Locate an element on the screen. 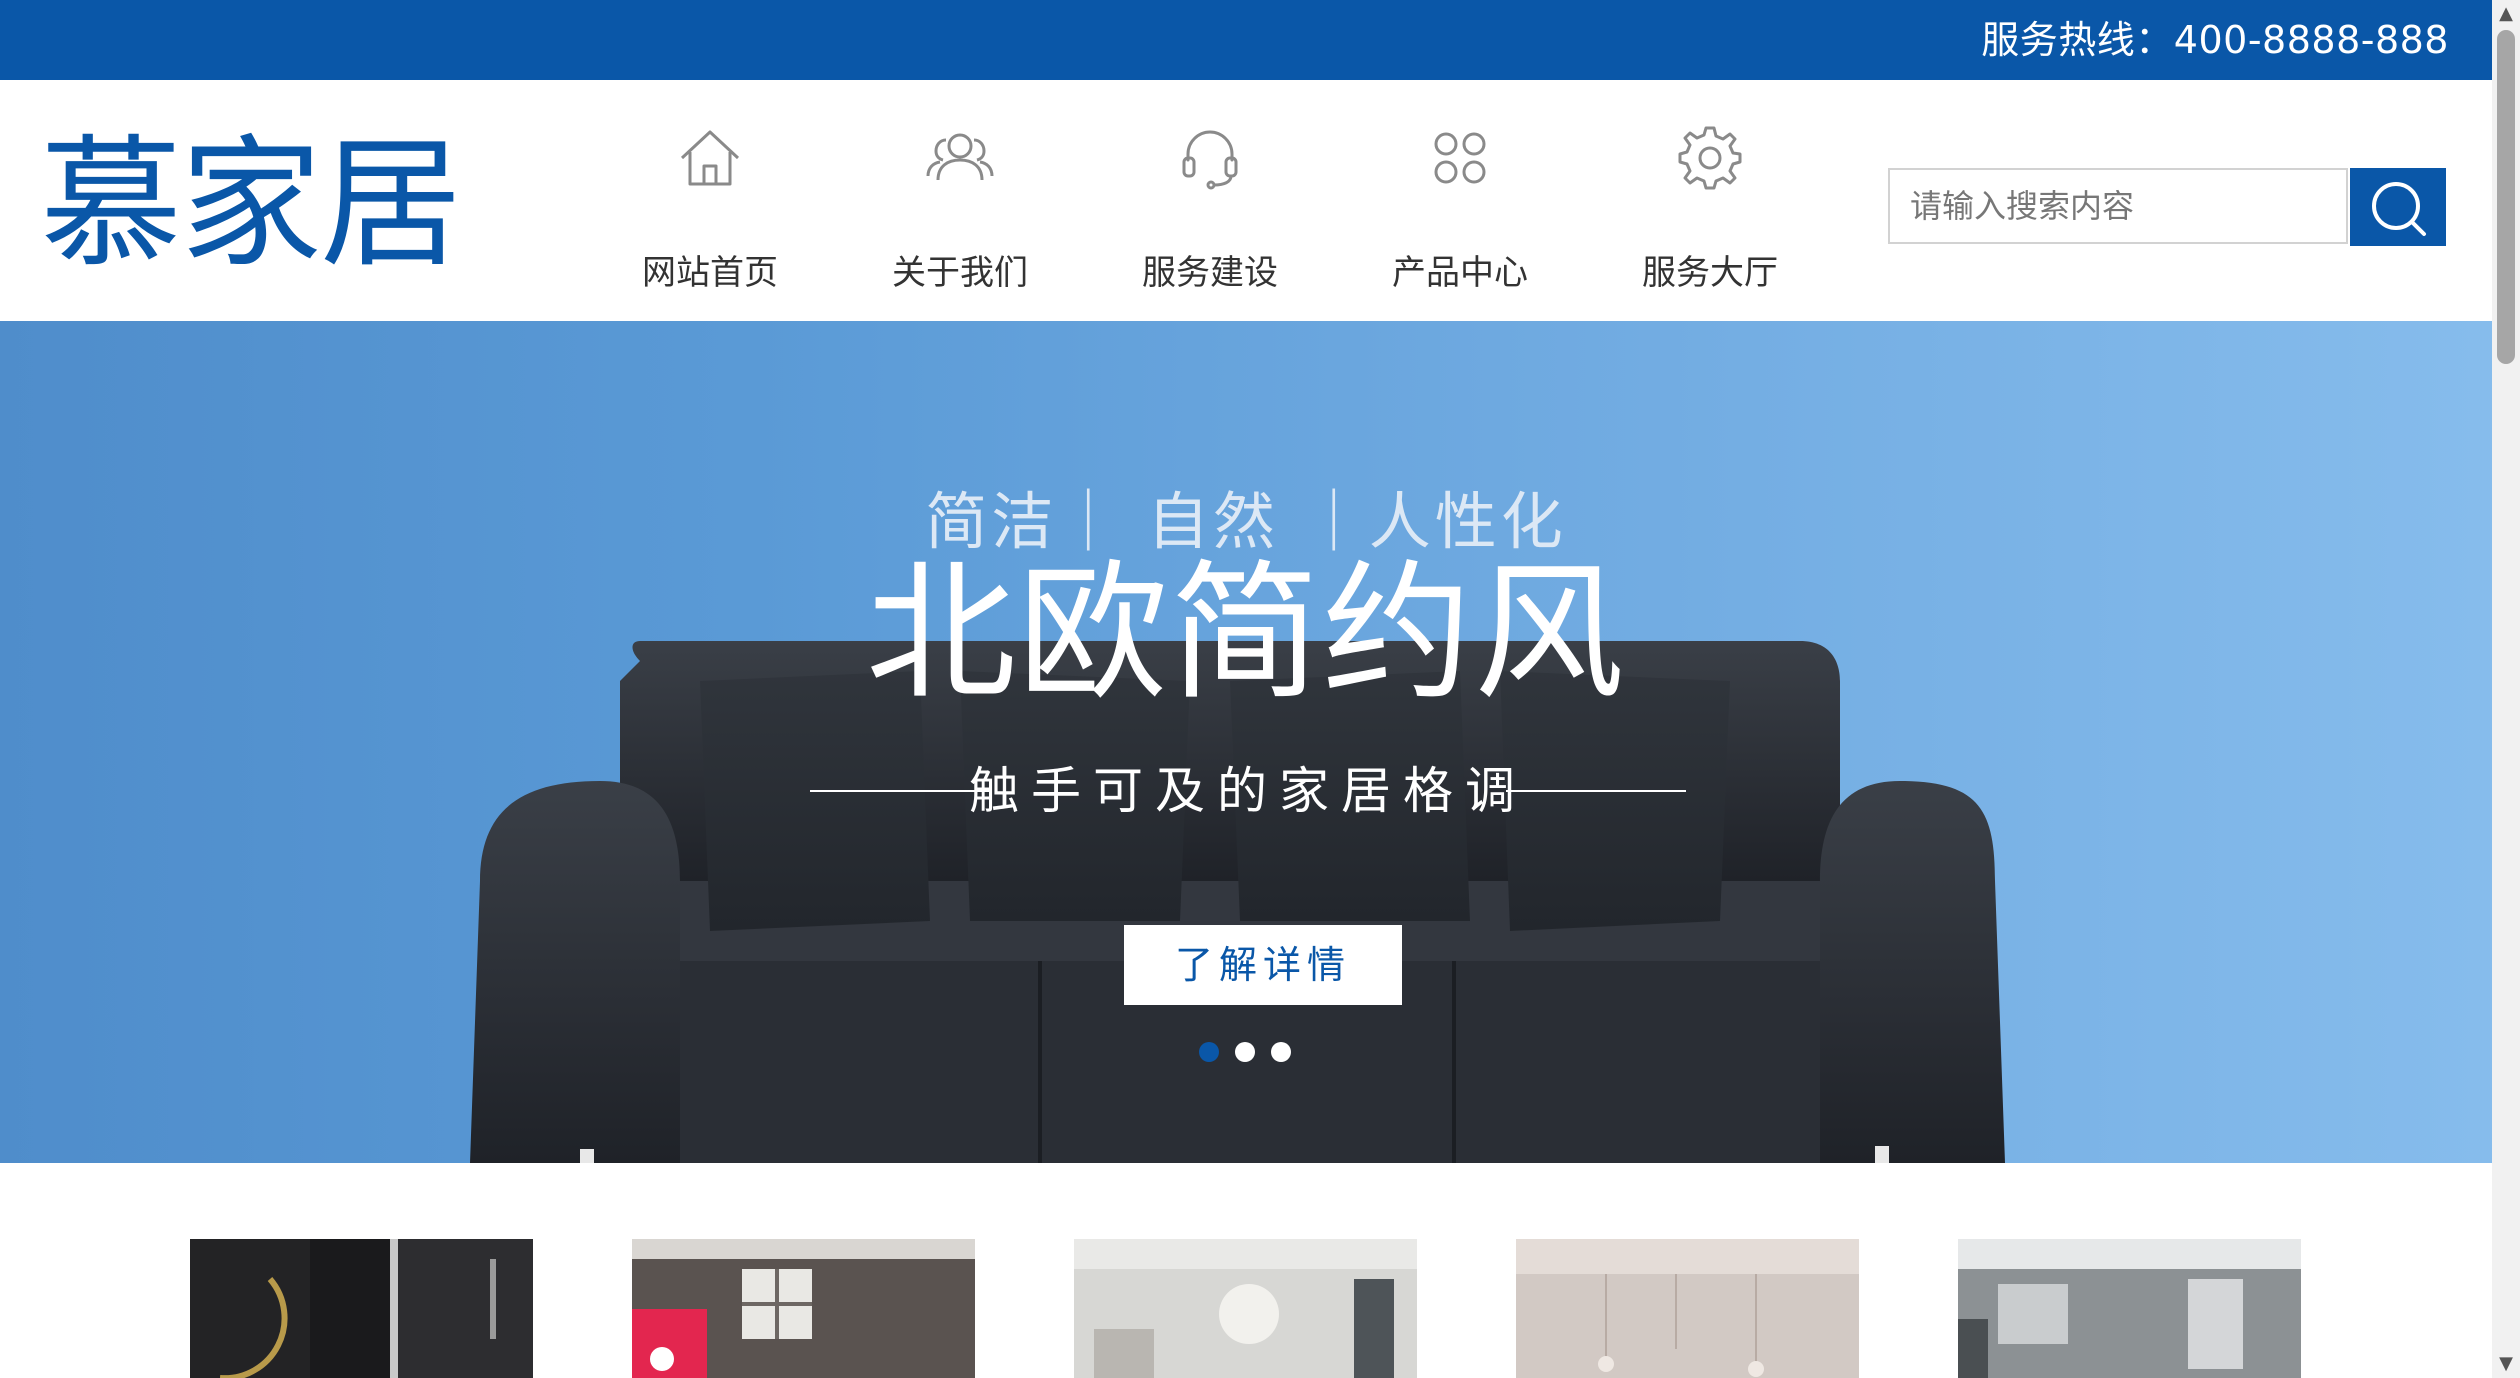  bathroom-image is located at coordinates (361, 1308).